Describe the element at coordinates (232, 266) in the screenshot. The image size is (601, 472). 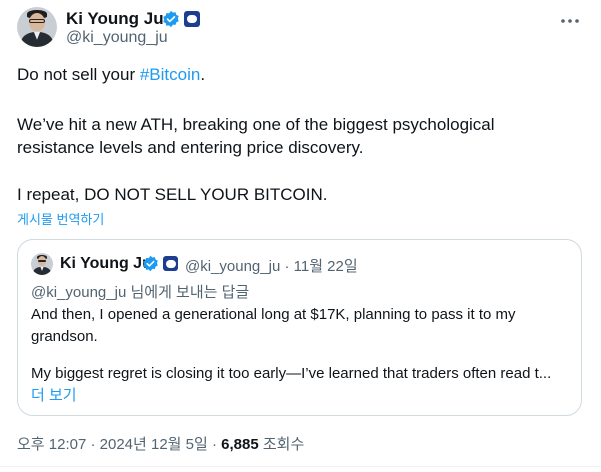
I see `quoted-author-handle: @ki_young_ju` at that location.